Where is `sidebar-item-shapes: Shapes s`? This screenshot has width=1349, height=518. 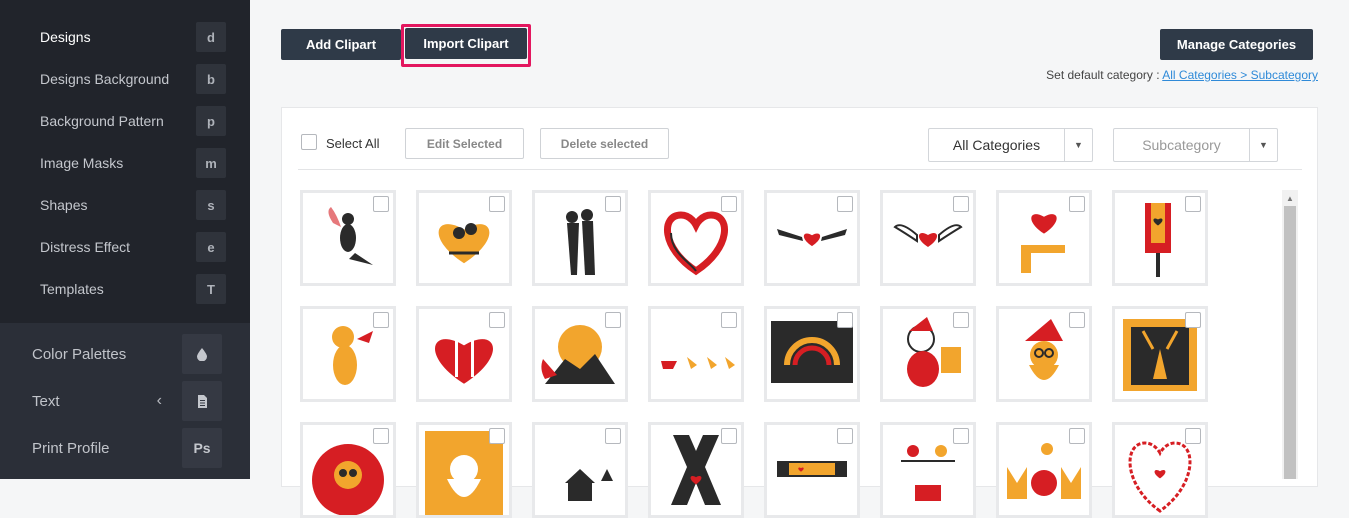
sidebar-item-shapes: Shapes s is located at coordinates (135, 205).